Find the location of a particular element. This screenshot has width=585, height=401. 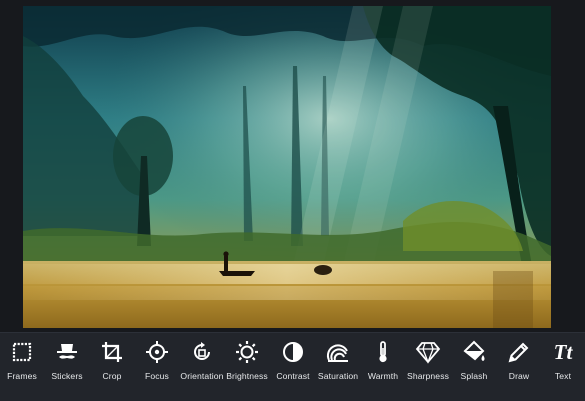

text-icon-glyph: Tt is located at coordinates (563, 352).